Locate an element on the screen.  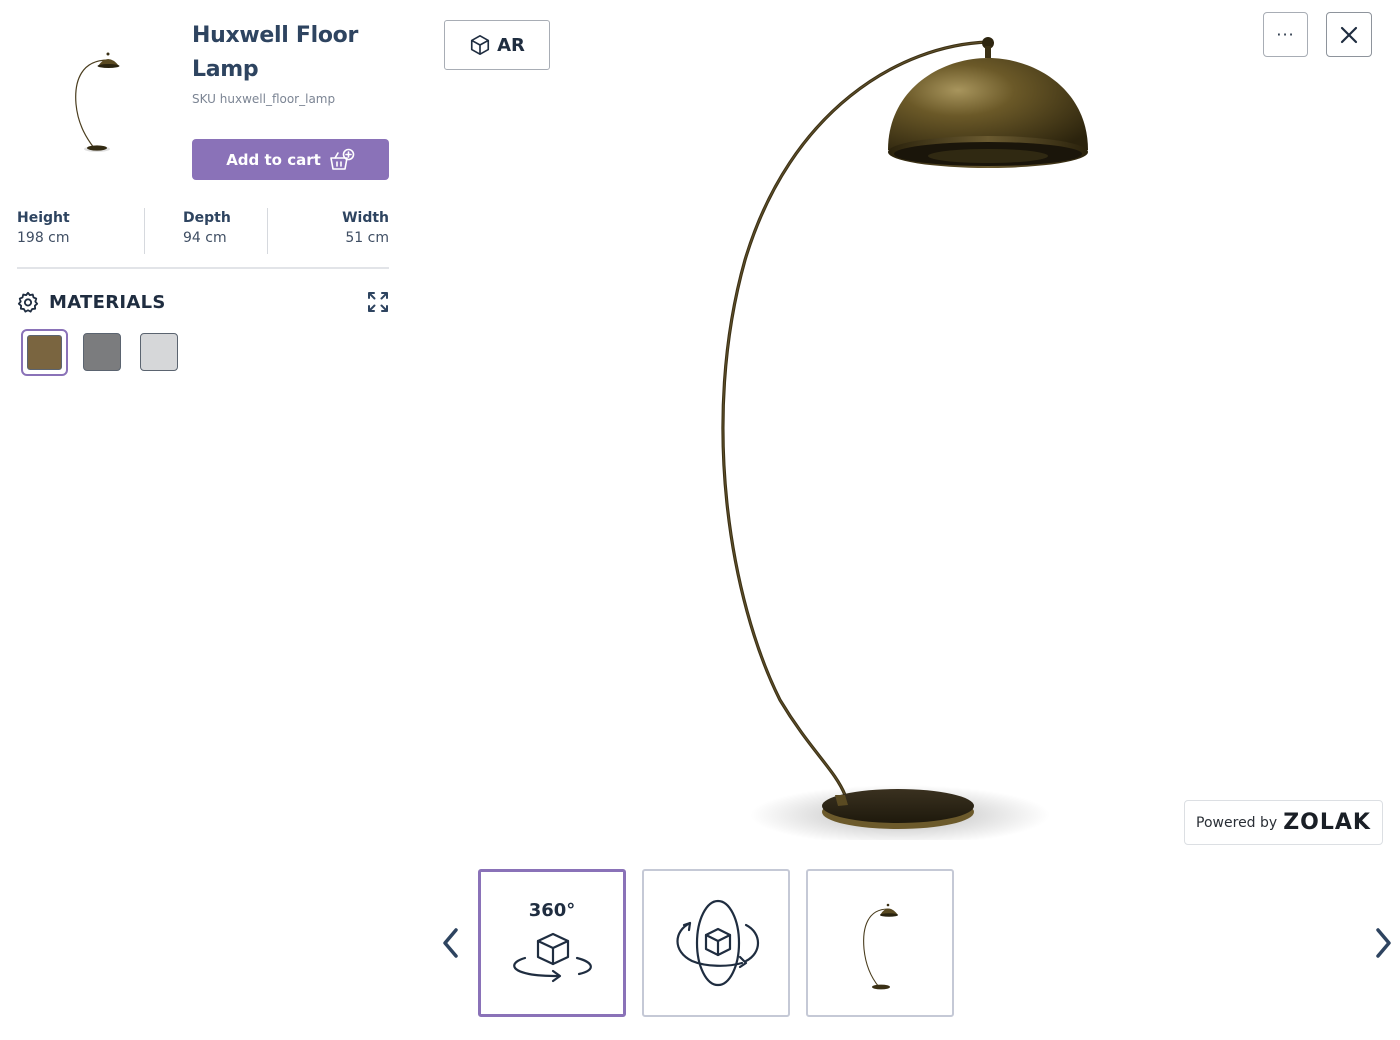
dimension-height-value: 198 cm is located at coordinates (43, 238).